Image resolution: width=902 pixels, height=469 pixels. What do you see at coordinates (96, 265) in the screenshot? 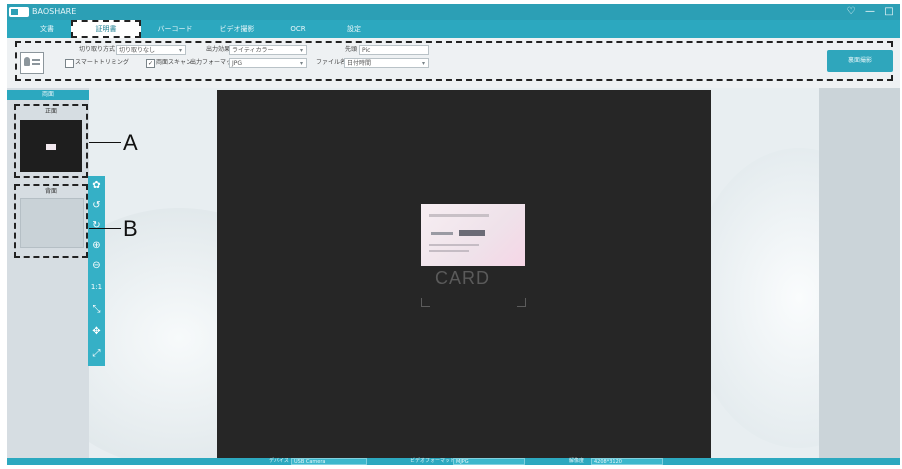
I see `zoom-out-icon: ⊖` at bounding box center [96, 265].